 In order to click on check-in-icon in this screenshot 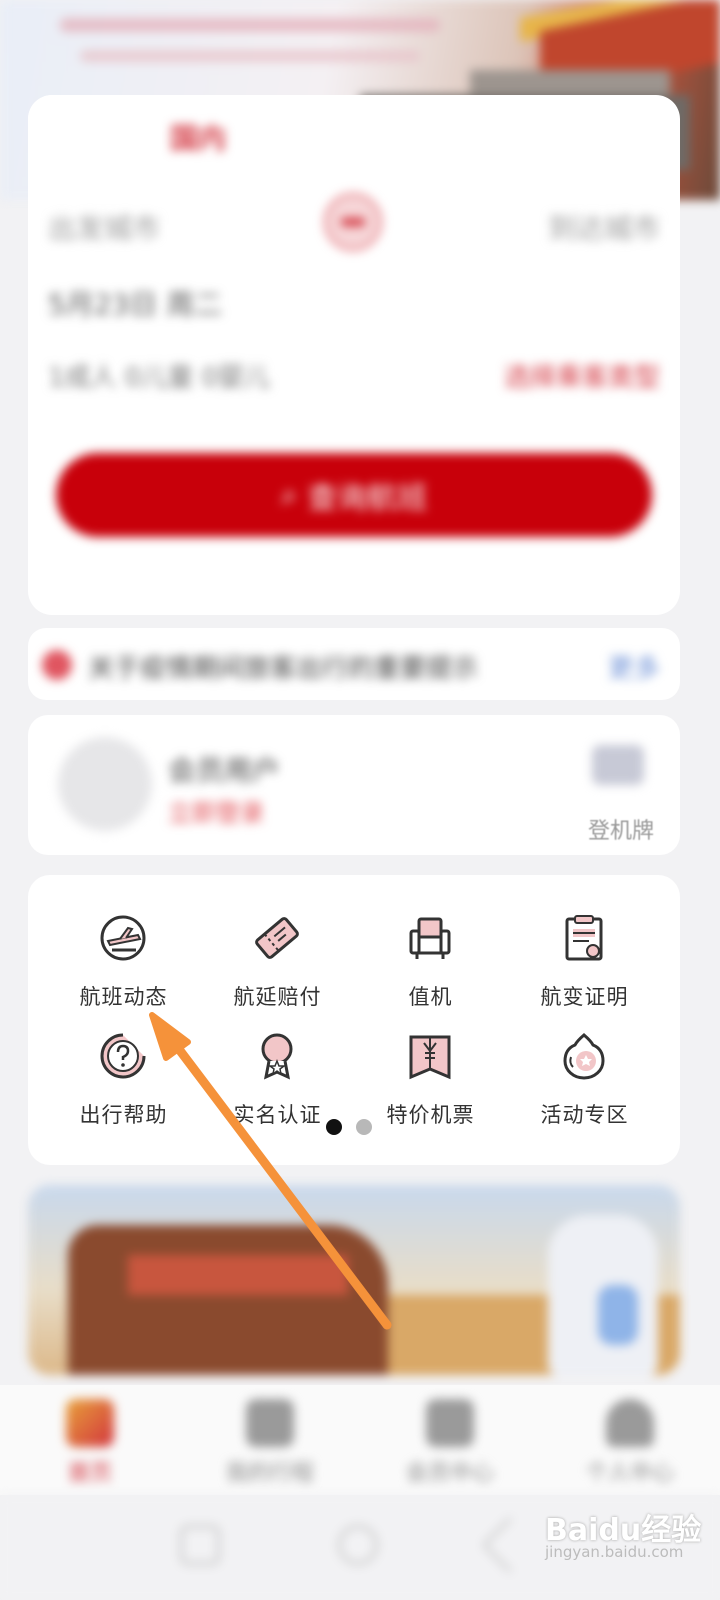, I will do `click(430, 938)`.